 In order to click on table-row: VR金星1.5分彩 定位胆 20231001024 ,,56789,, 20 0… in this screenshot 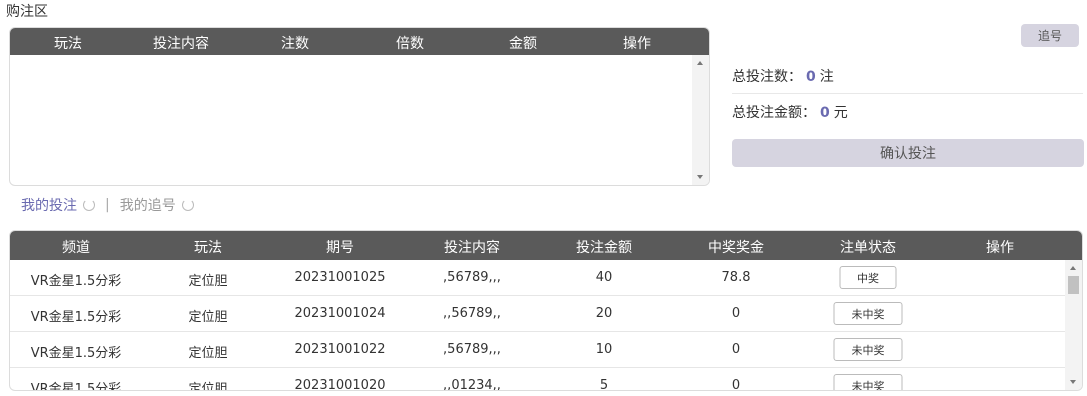, I will do `click(538, 314)`.